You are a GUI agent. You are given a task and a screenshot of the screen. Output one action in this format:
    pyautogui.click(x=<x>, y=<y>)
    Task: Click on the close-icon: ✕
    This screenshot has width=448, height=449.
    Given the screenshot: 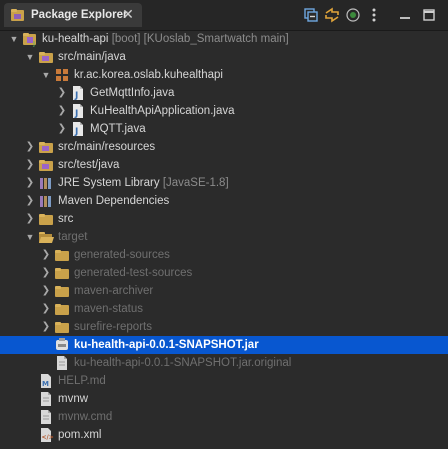 What is the action you would take?
    pyautogui.click(x=128, y=14)
    